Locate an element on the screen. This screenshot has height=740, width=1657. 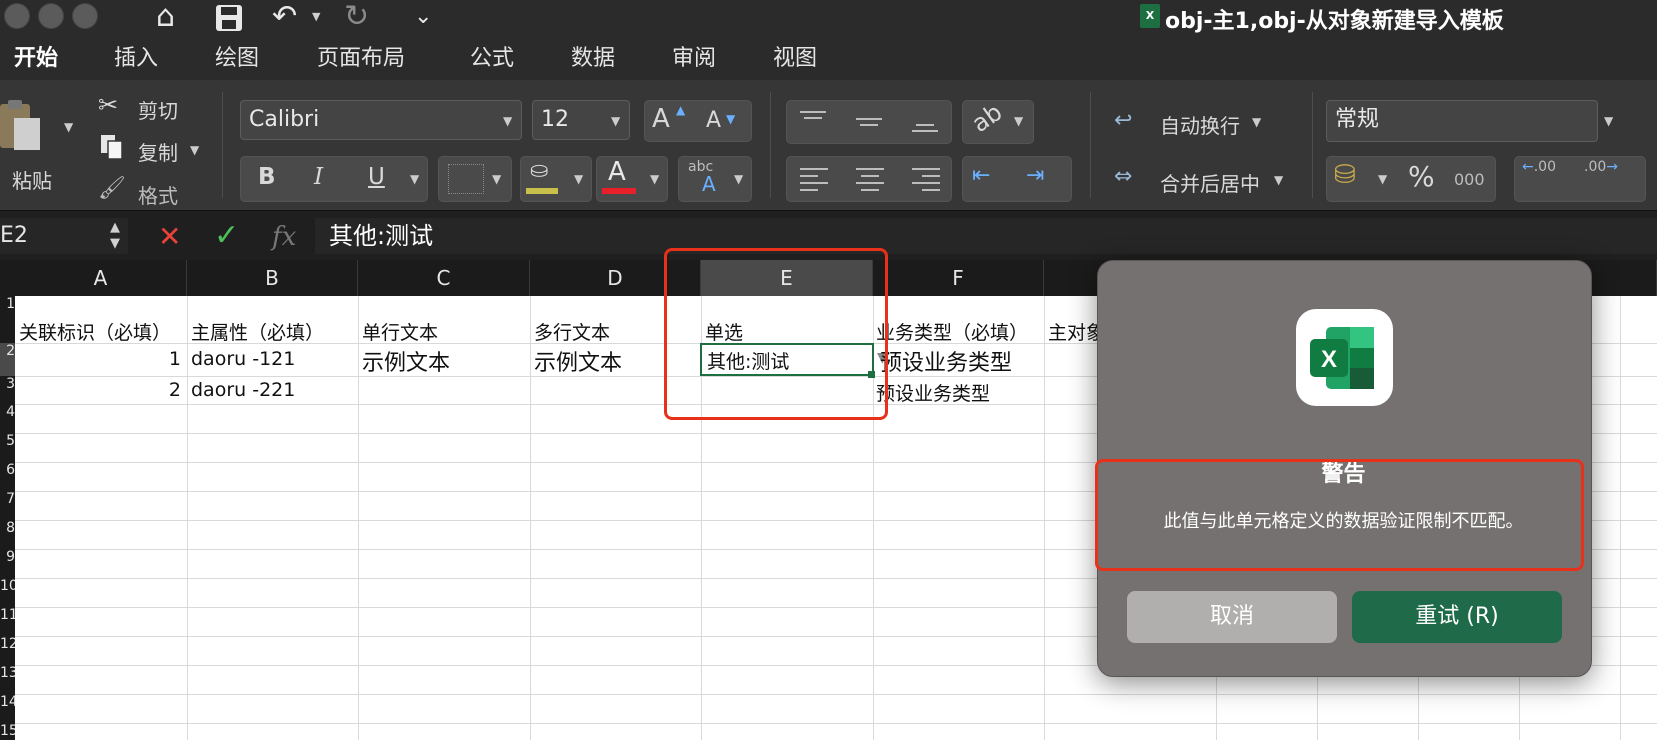
row-header-4: 4 is located at coordinates (7, 418).